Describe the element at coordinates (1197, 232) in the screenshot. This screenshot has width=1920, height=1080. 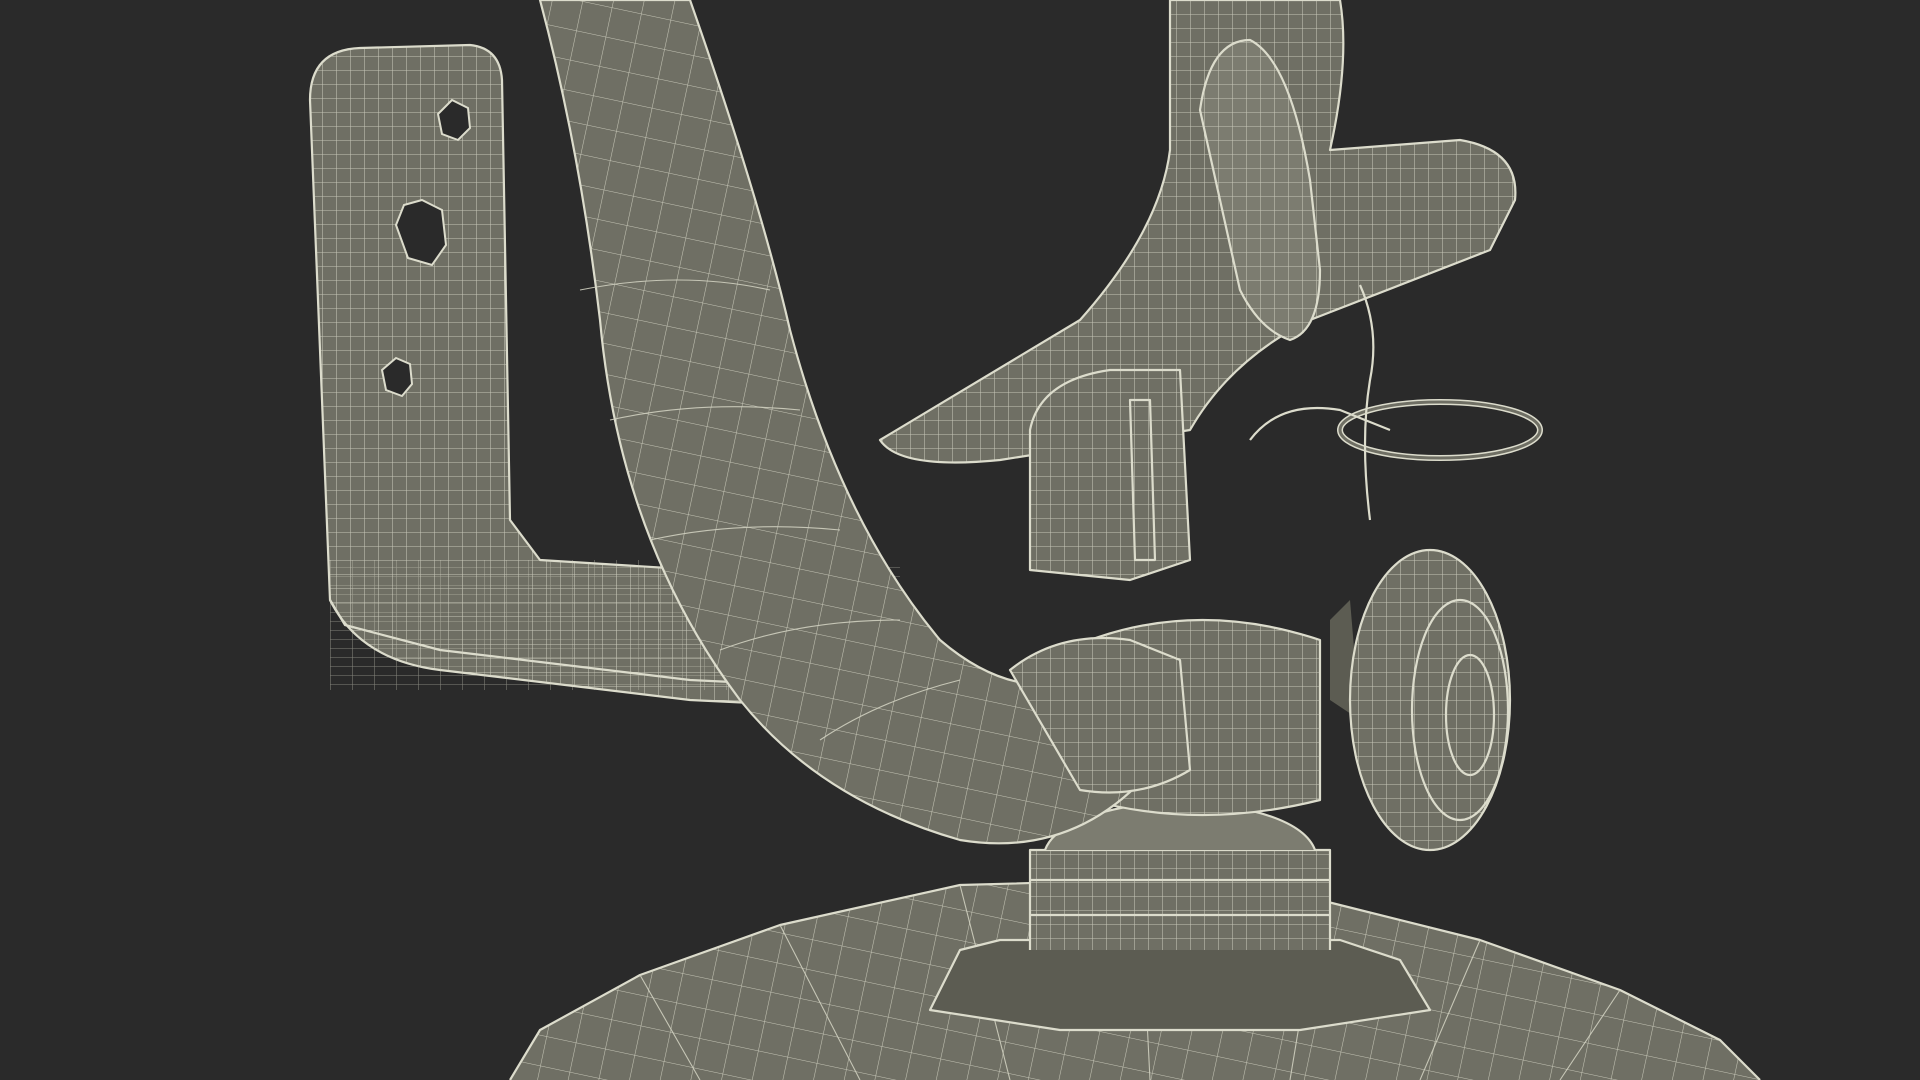
I see `upper-arm` at that location.